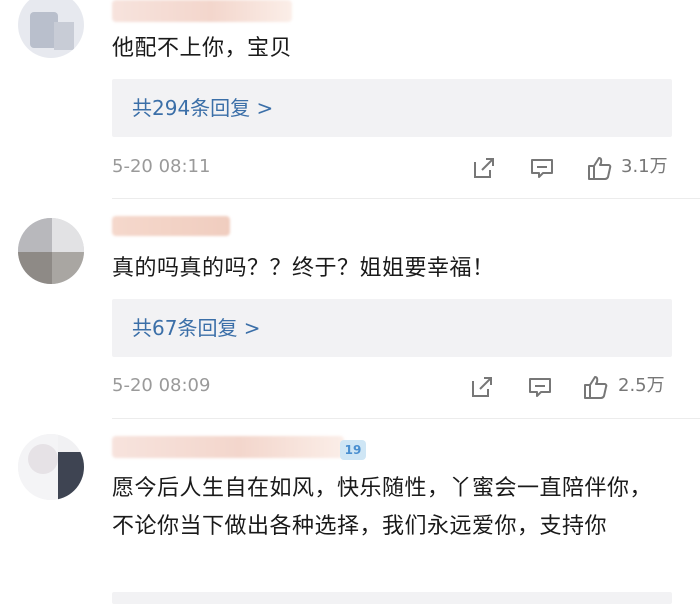 This screenshot has height=604, width=700. I want to click on timestamp: 5-20 08:09, so click(161, 385).